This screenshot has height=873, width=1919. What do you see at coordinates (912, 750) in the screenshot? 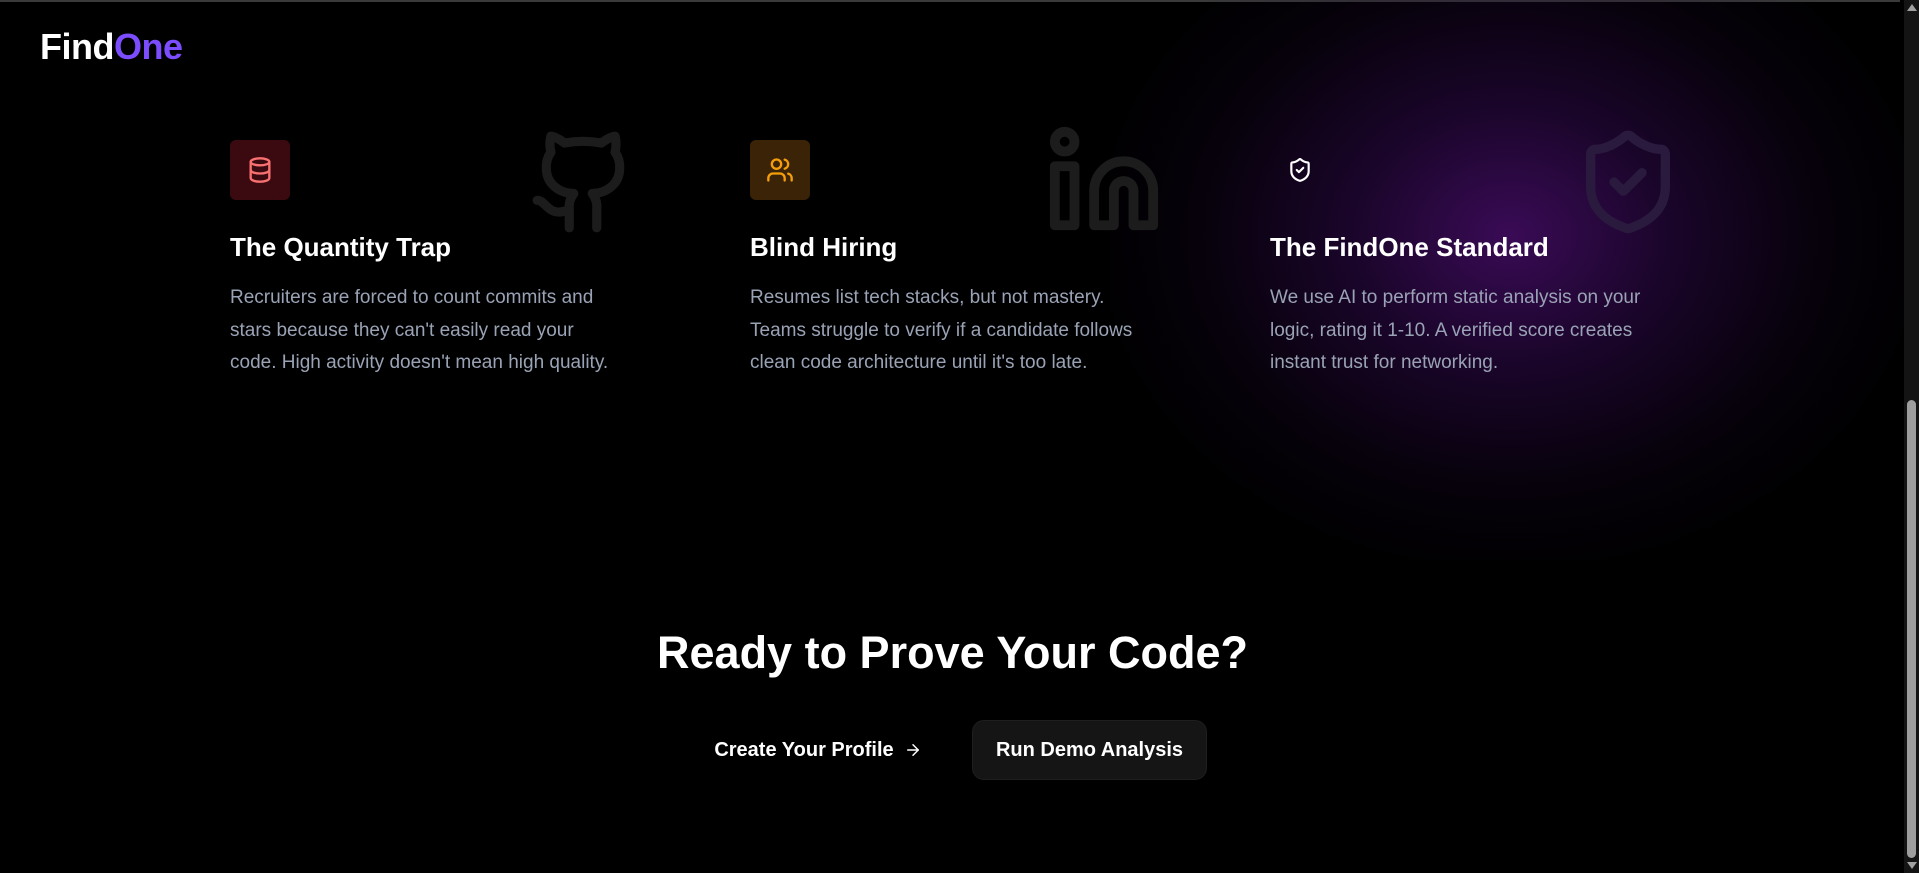
I see `arrow-right-icon` at bounding box center [912, 750].